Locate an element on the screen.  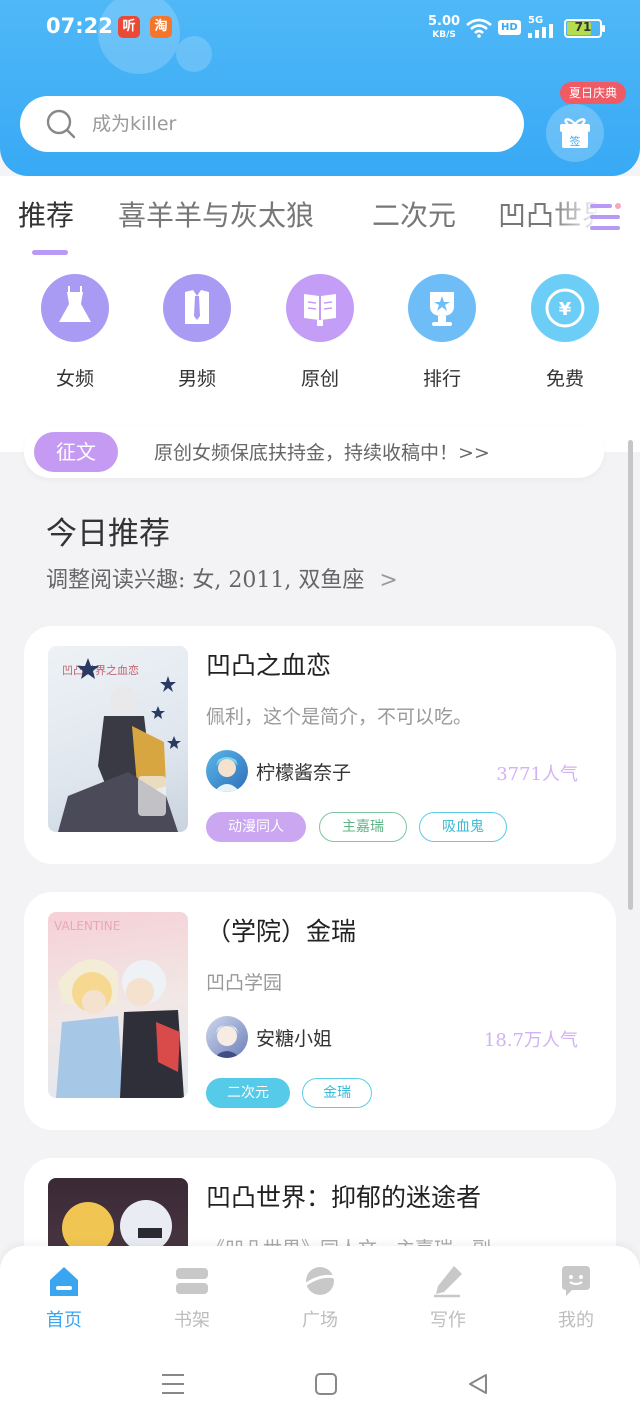
category-male: 男频 is located at coordinates (197, 332).